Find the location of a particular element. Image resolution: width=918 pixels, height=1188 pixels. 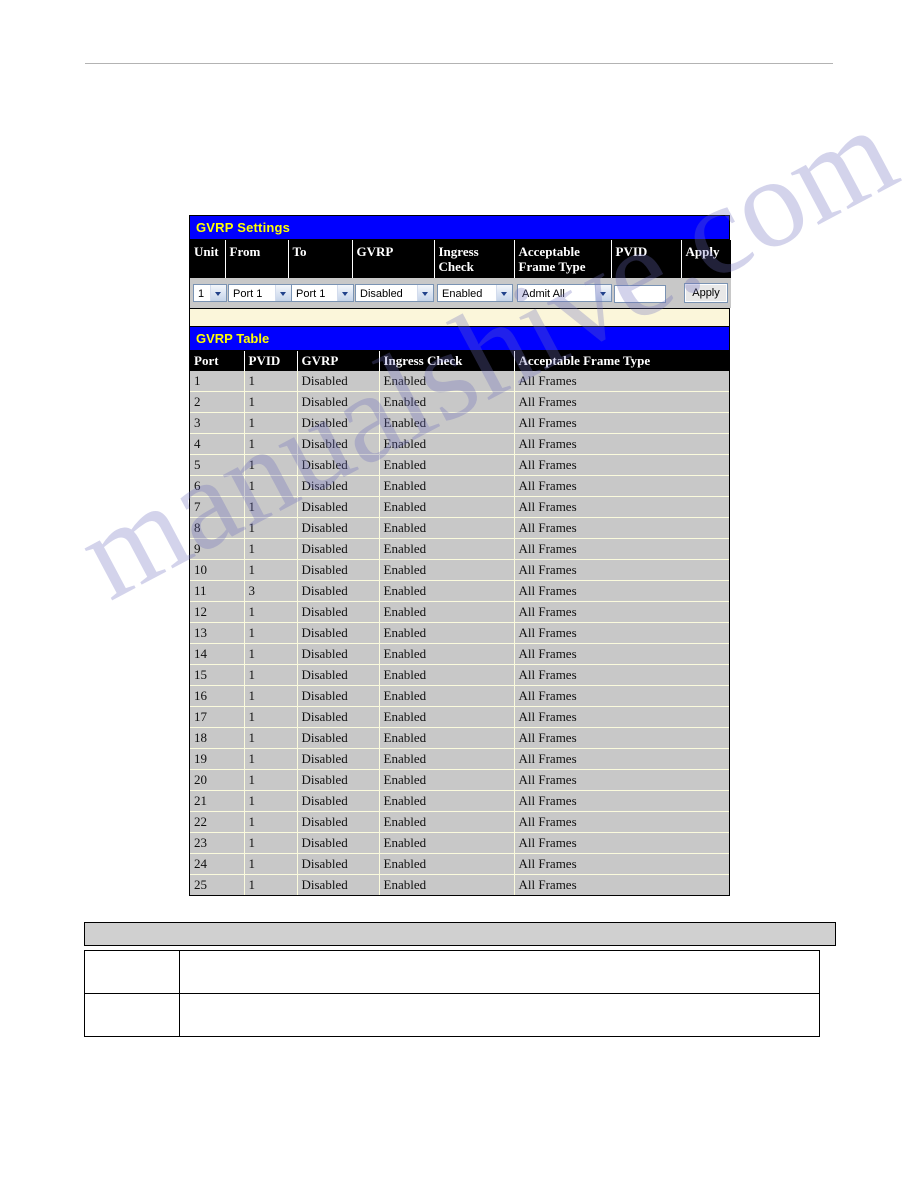

gvrp-cell-port: 2 is located at coordinates (217, 402).